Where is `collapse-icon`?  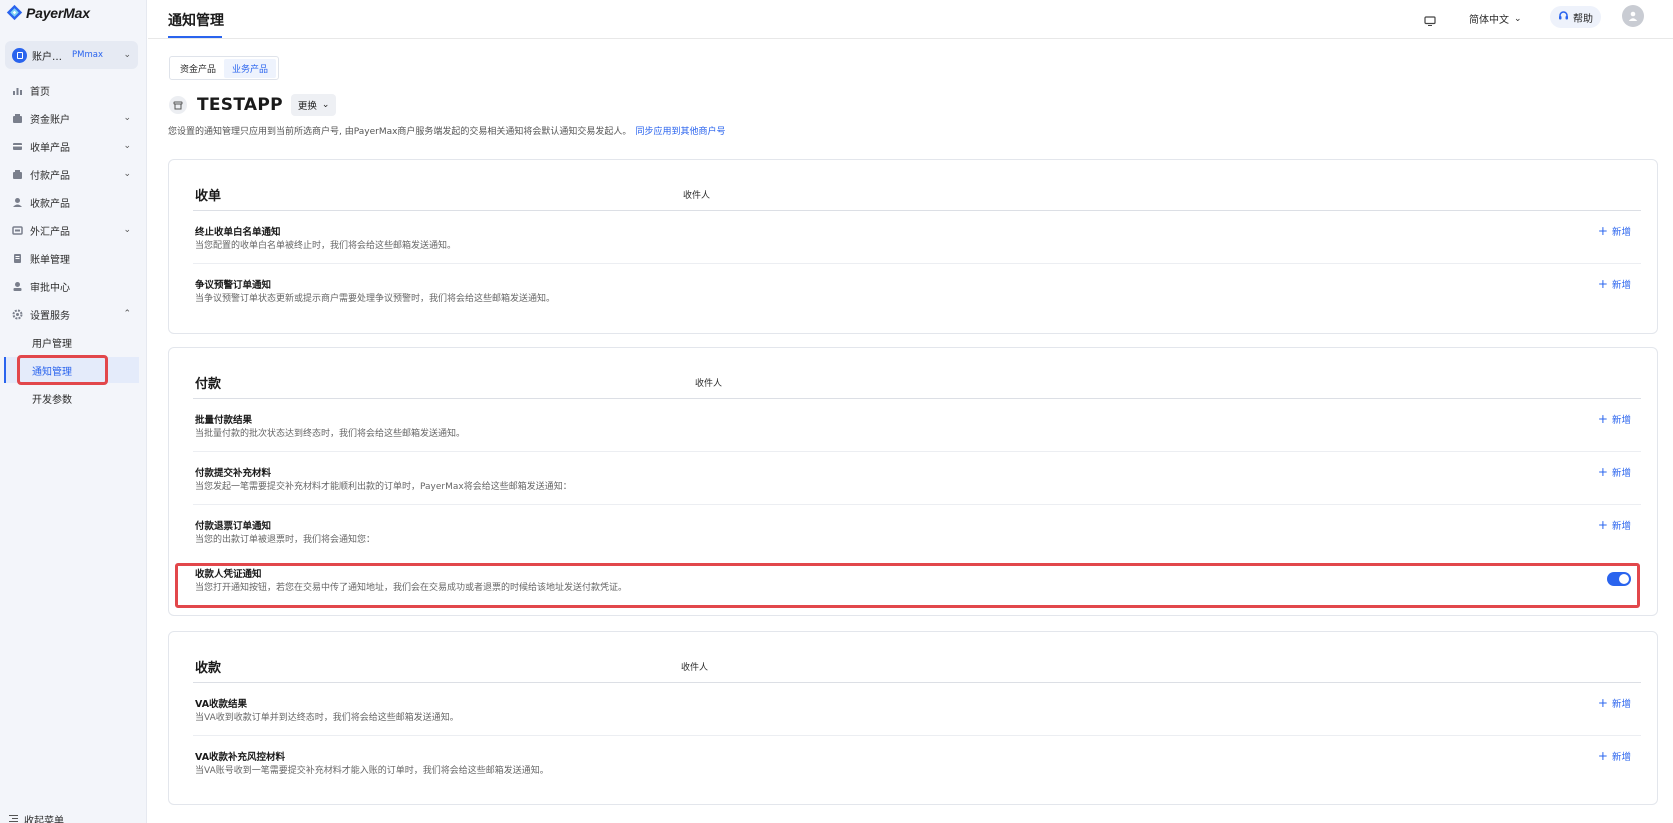
collapse-icon is located at coordinates (13, 818).